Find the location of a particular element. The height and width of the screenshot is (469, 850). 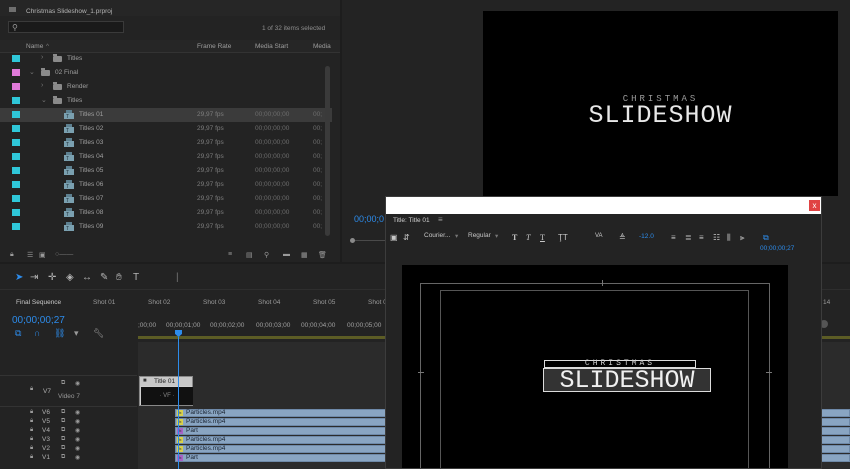

list-item: › Titles is located at coordinates (166, 59).